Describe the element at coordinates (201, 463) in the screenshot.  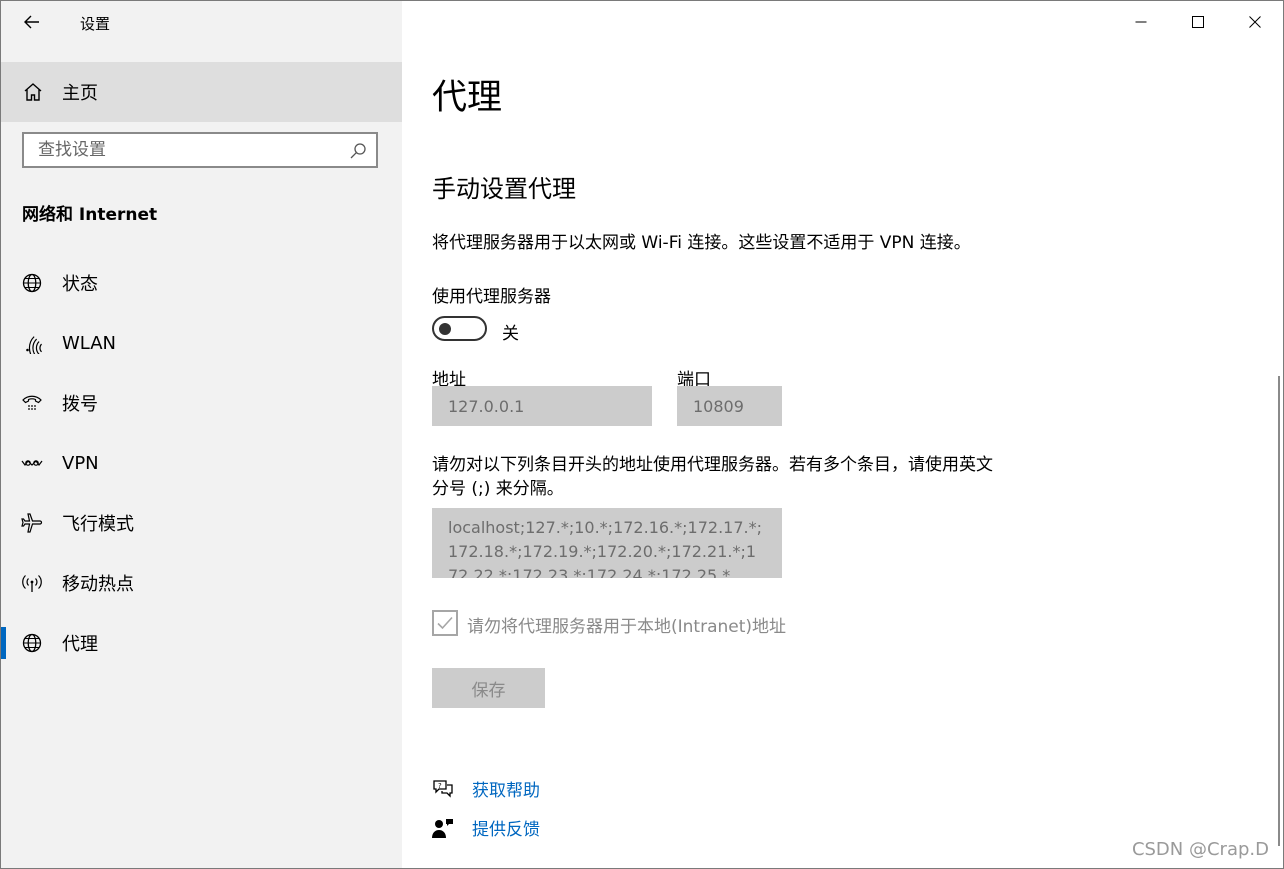
I see `sidebar-item-vpn: VPN` at that location.